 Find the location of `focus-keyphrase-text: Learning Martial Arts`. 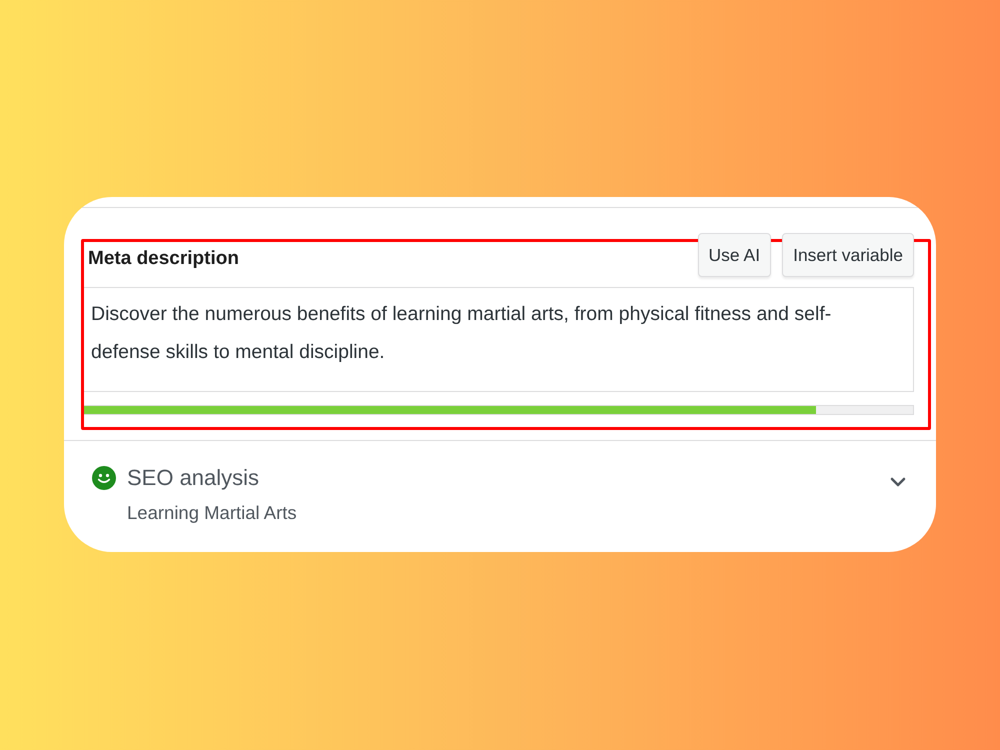

focus-keyphrase-text: Learning Martial Arts is located at coordinates (212, 513).